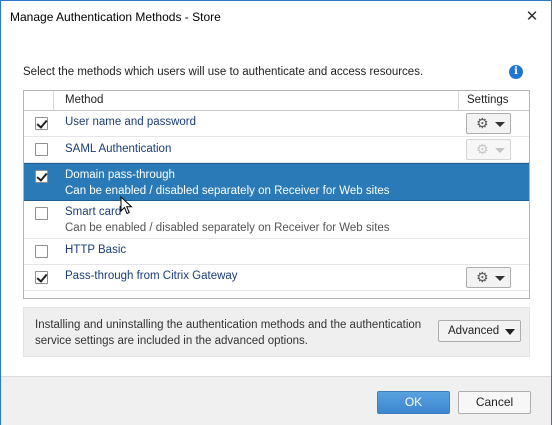 The width and height of the screenshot is (552, 425). I want to click on grid-header: Method Settings, so click(276, 101).